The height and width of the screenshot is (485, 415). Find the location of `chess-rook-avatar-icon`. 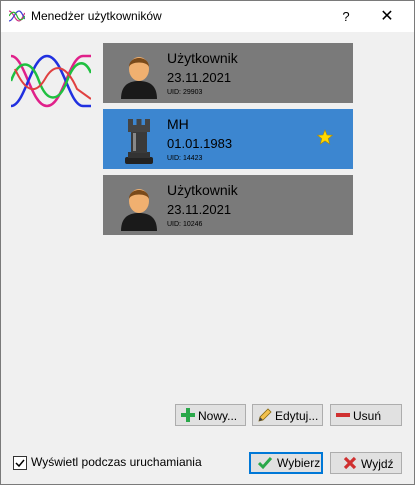

chess-rook-avatar-icon is located at coordinates (139, 141).